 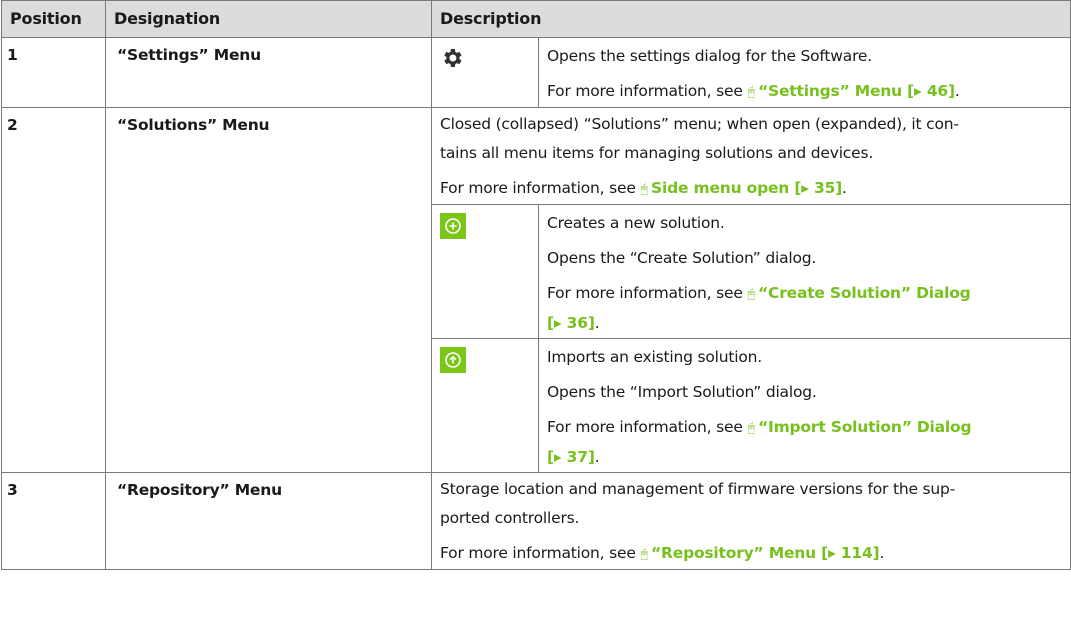 I want to click on designation-cell: “Settings” Menu, so click(x=268, y=72).